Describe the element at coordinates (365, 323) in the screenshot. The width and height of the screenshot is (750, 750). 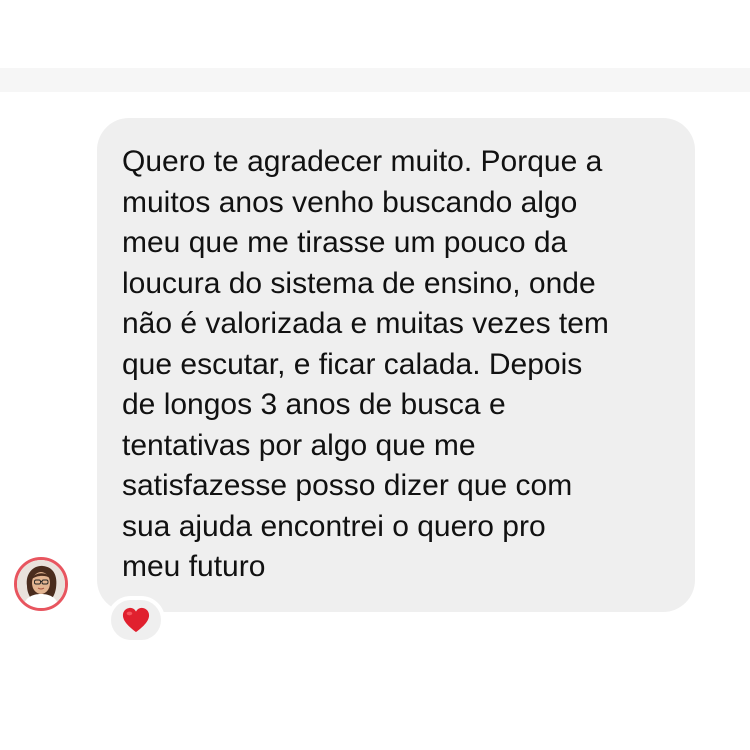
I see `message-line: não é valorizada e muitas vezes tem` at that location.